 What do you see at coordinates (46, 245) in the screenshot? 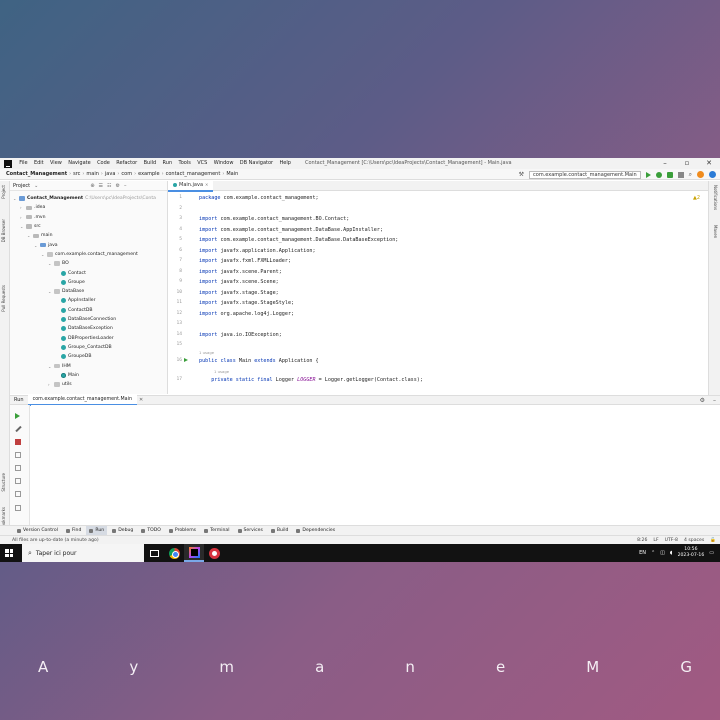
I see `tree-item: ⌄ java` at bounding box center [46, 245].